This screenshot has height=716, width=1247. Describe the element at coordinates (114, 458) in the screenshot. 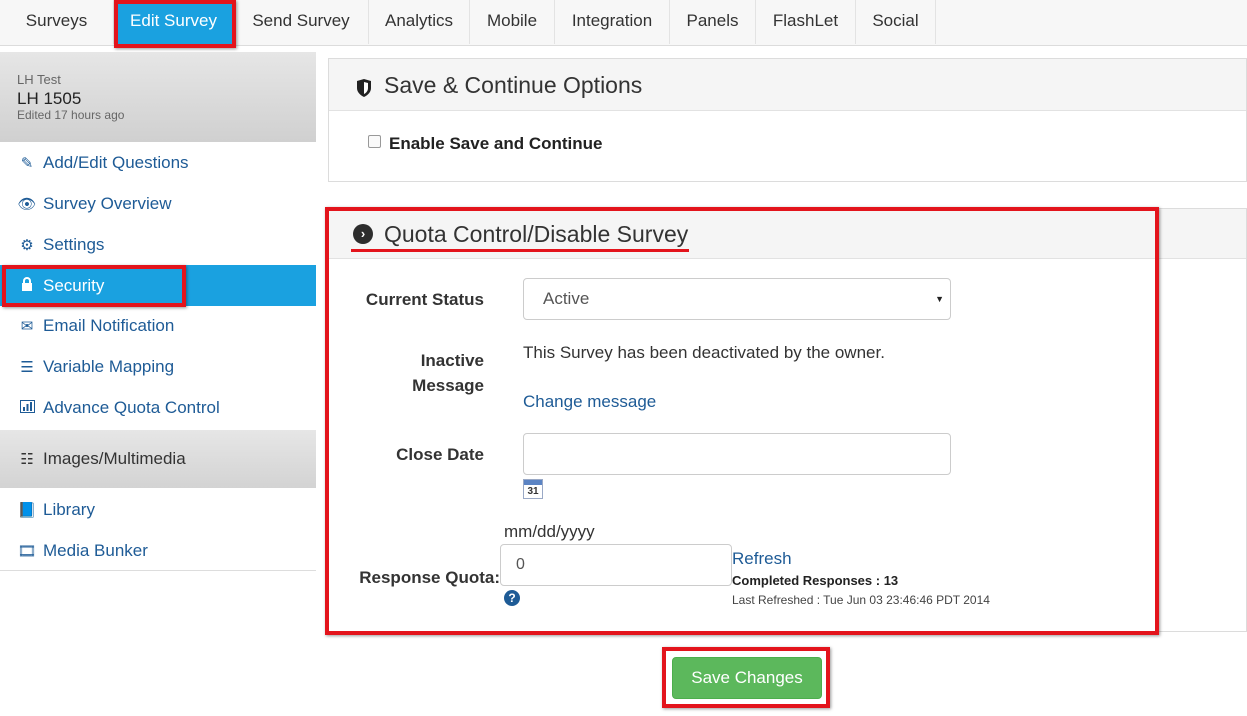

I see `sidebar-section-label: Images/Multimedia` at that location.